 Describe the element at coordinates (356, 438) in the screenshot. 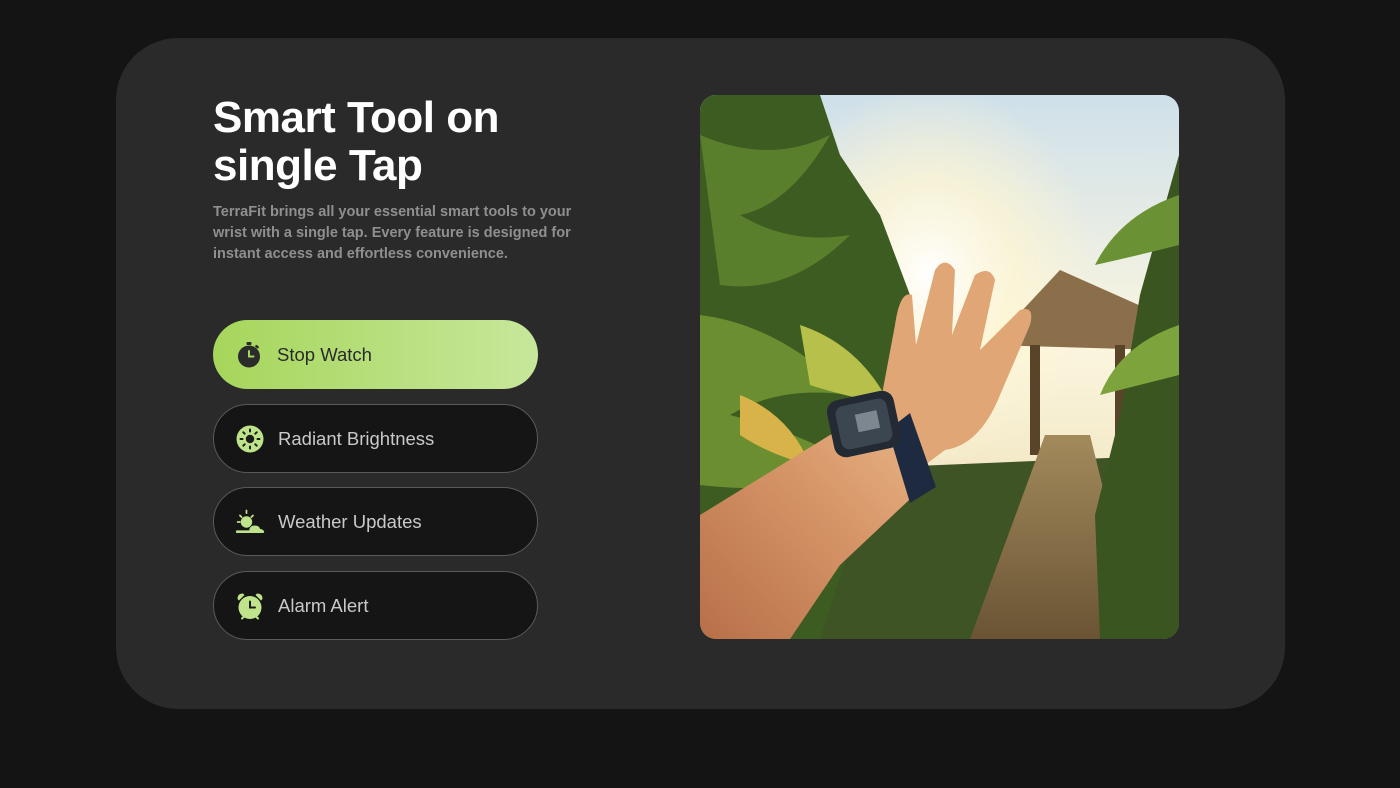

I see `feature-label: Radiant Brightness` at that location.